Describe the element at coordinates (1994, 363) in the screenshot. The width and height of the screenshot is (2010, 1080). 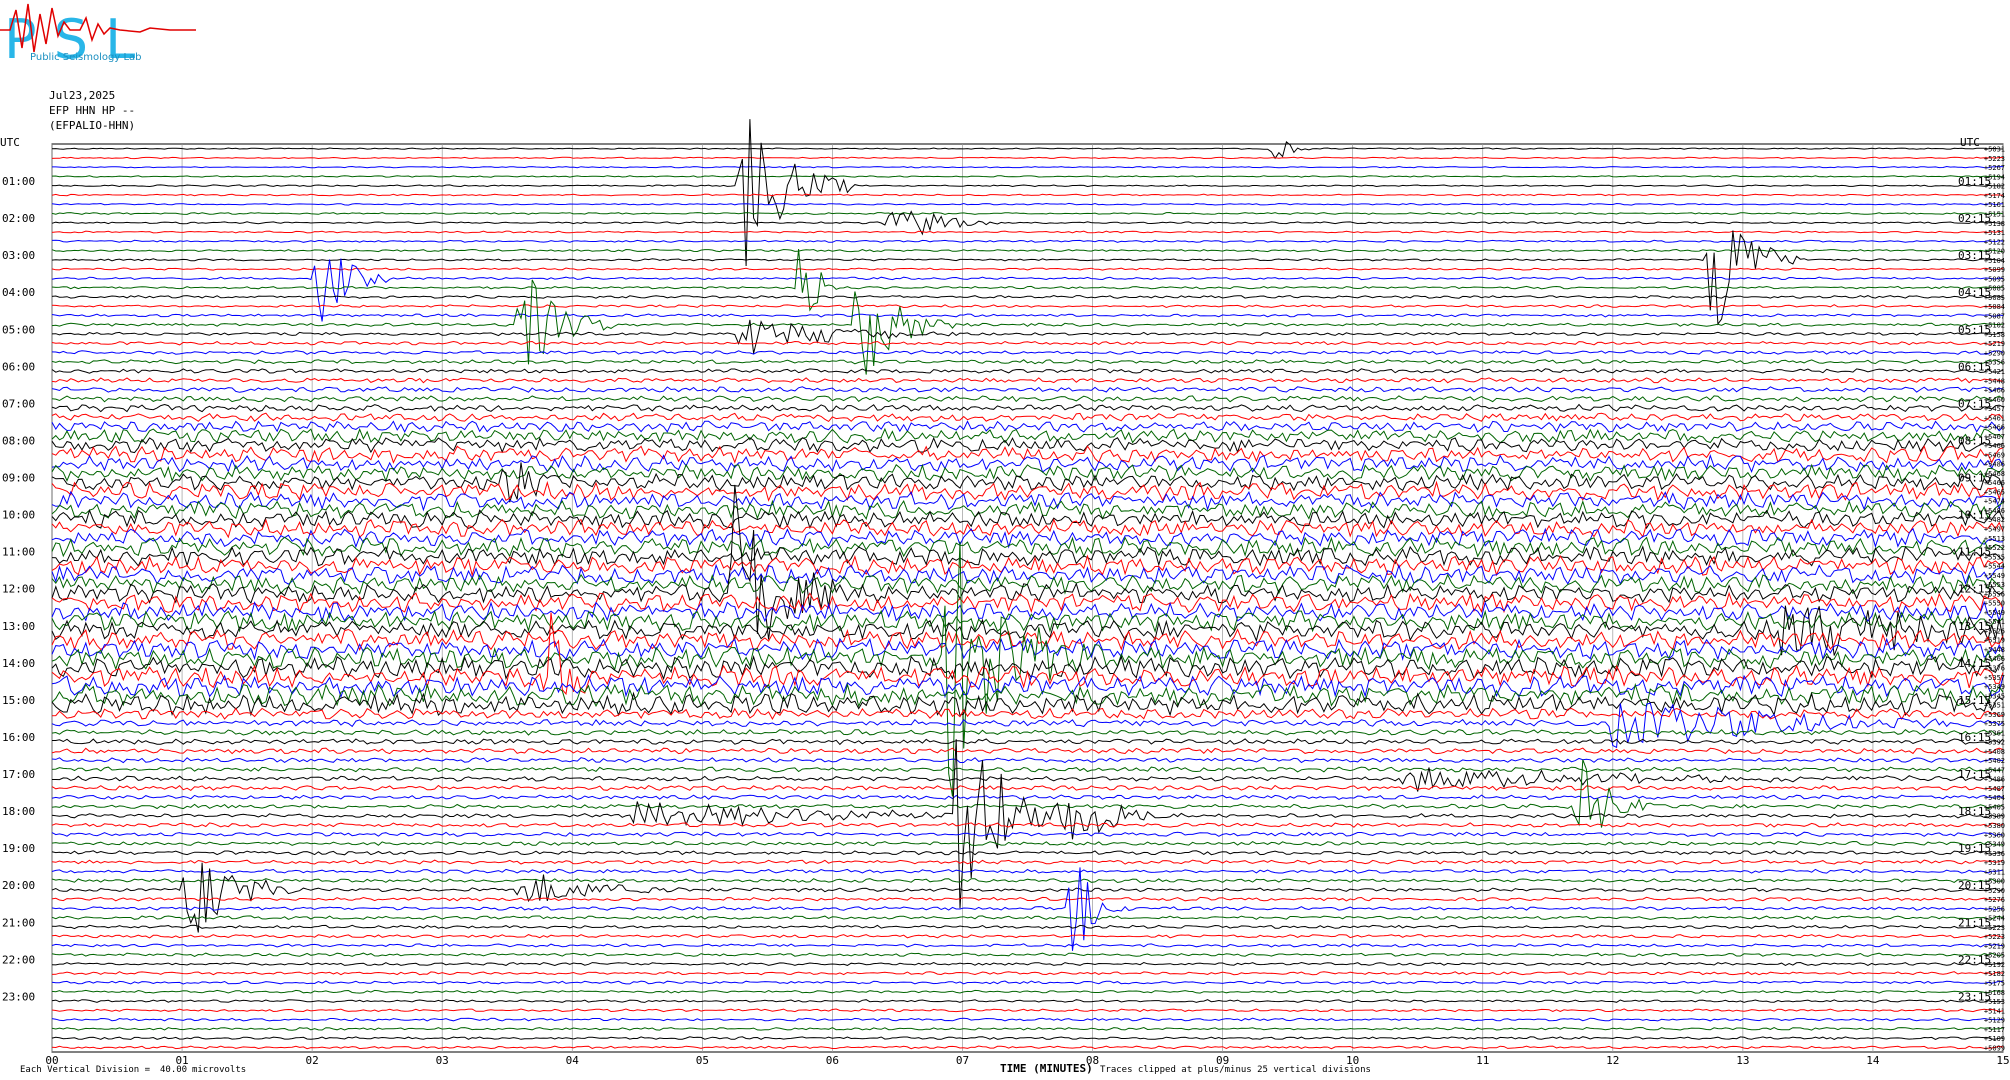
I see `trace-offset-label: +5356` at that location.